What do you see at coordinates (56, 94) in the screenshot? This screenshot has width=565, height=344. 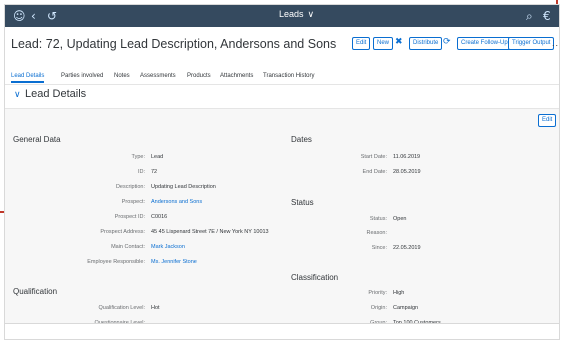 I see `section-title: Lead Details` at bounding box center [56, 94].